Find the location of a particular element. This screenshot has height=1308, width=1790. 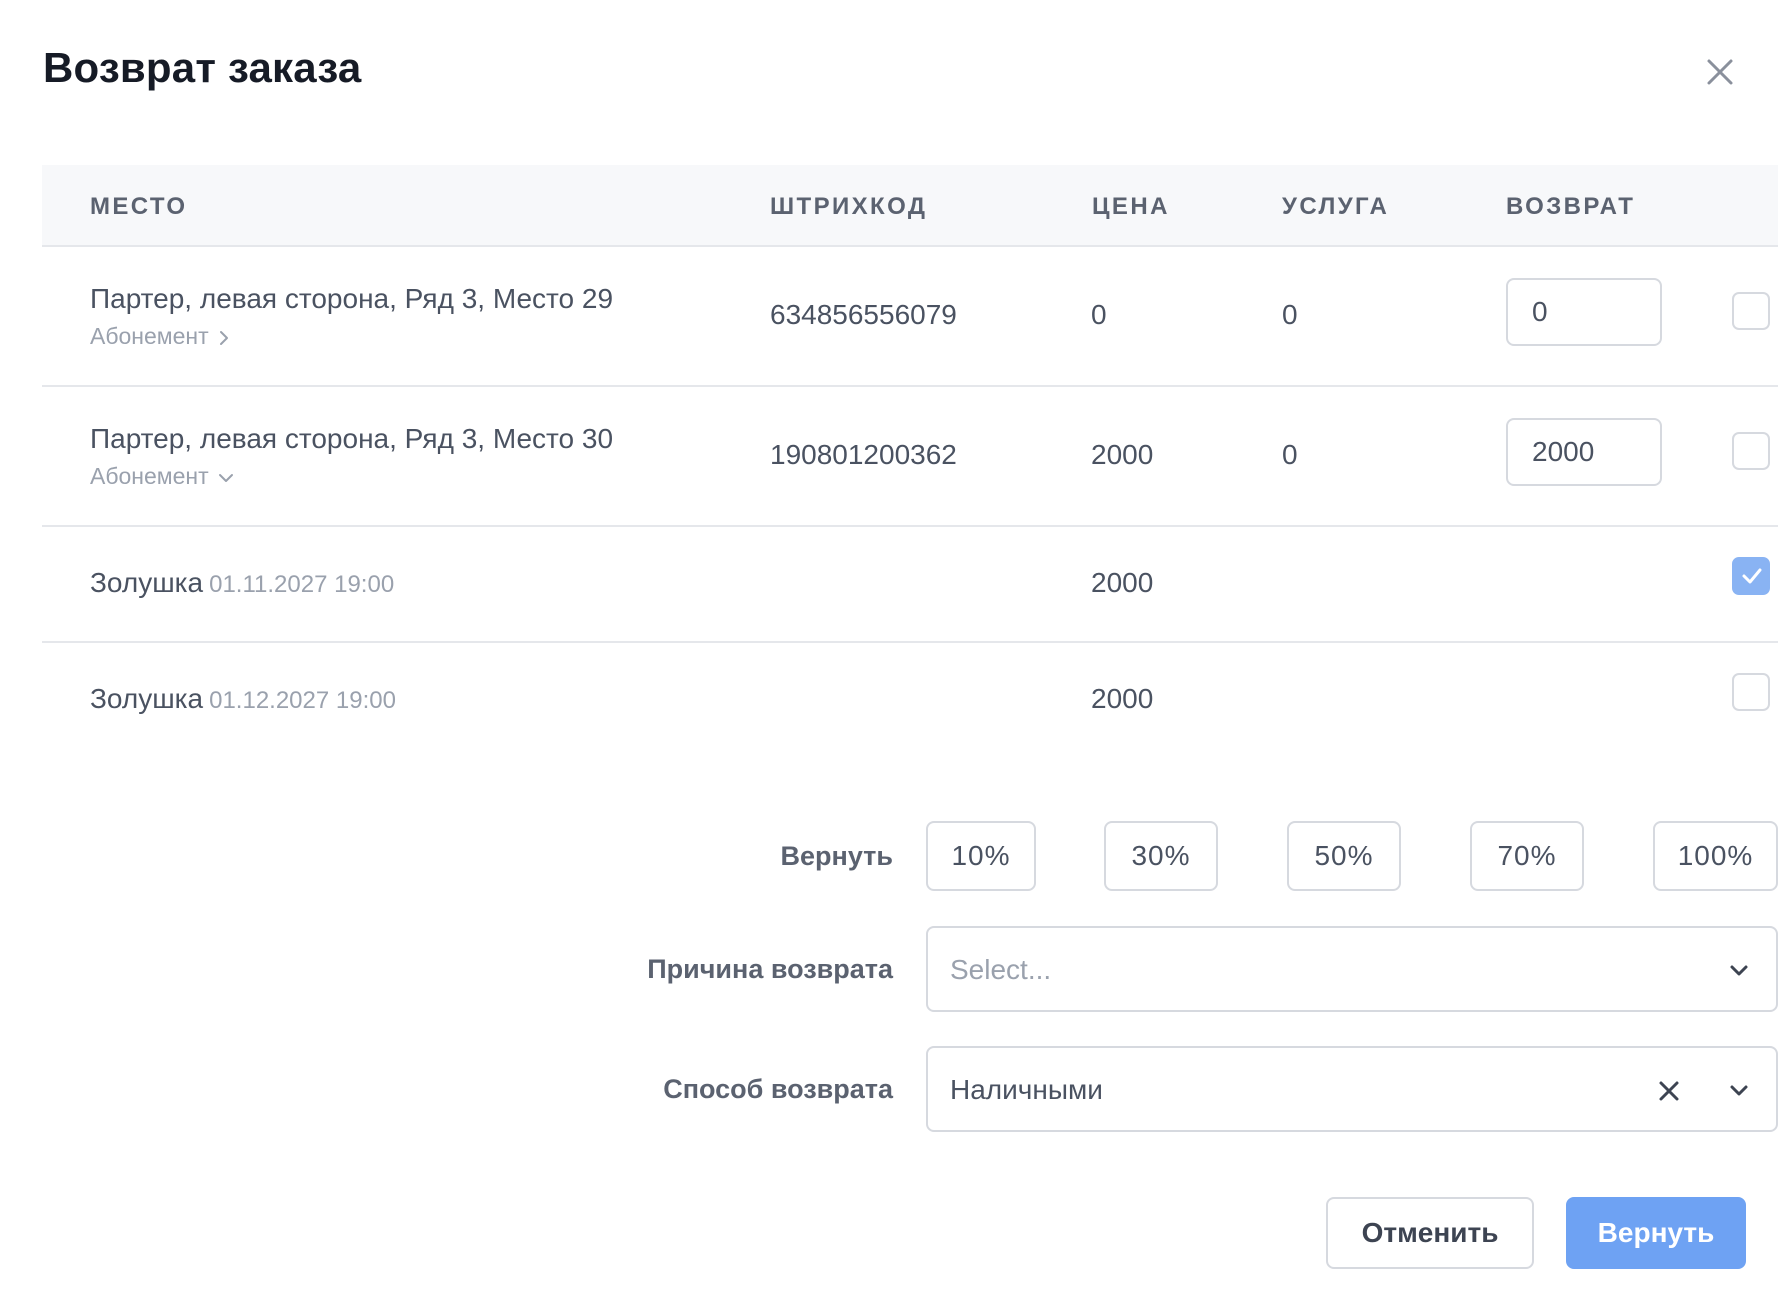

place-label: Партер, левая сторона, Ряд 3, Место 30 is located at coordinates (352, 438).